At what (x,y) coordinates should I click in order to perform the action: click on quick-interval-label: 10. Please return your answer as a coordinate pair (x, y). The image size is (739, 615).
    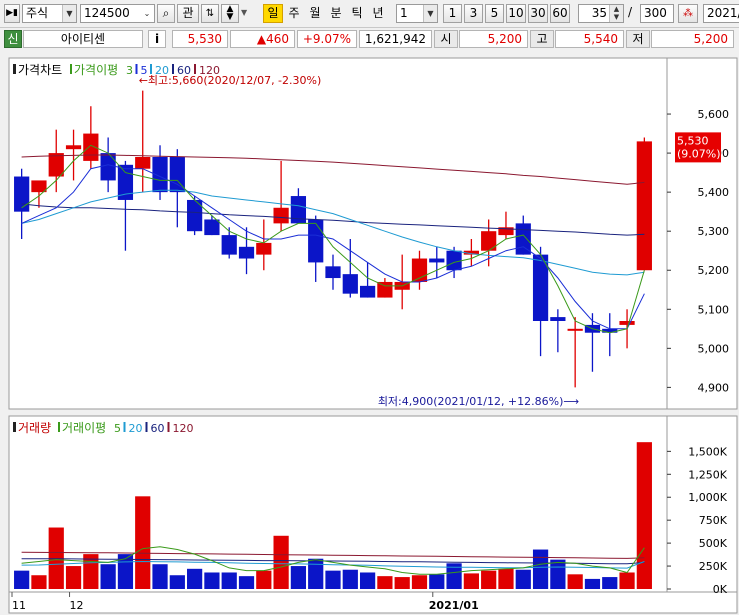
    Looking at the image, I should click on (516, 13).